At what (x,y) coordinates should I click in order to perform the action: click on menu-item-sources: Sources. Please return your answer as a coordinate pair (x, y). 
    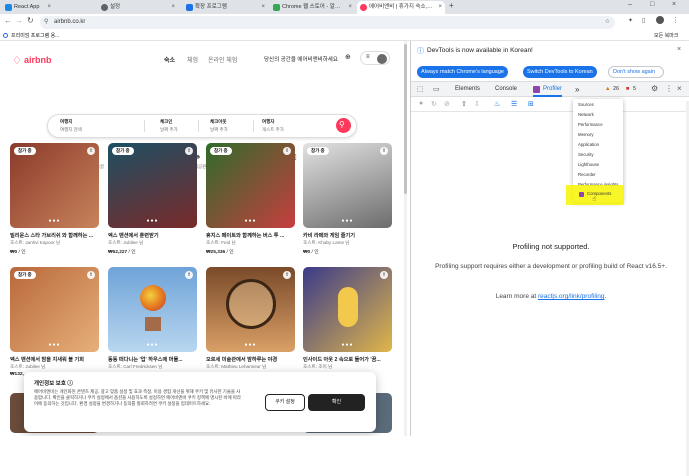
    Looking at the image, I should click on (586, 104).